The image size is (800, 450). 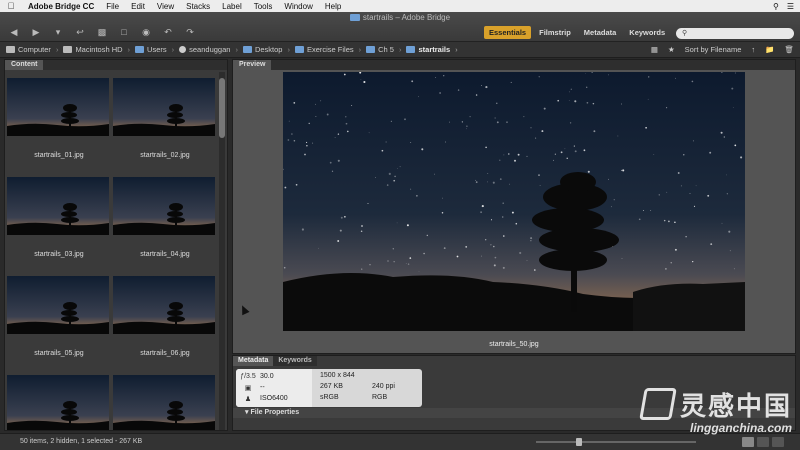 What do you see at coordinates (579, 442) in the screenshot?
I see `slider-knob` at bounding box center [579, 442].